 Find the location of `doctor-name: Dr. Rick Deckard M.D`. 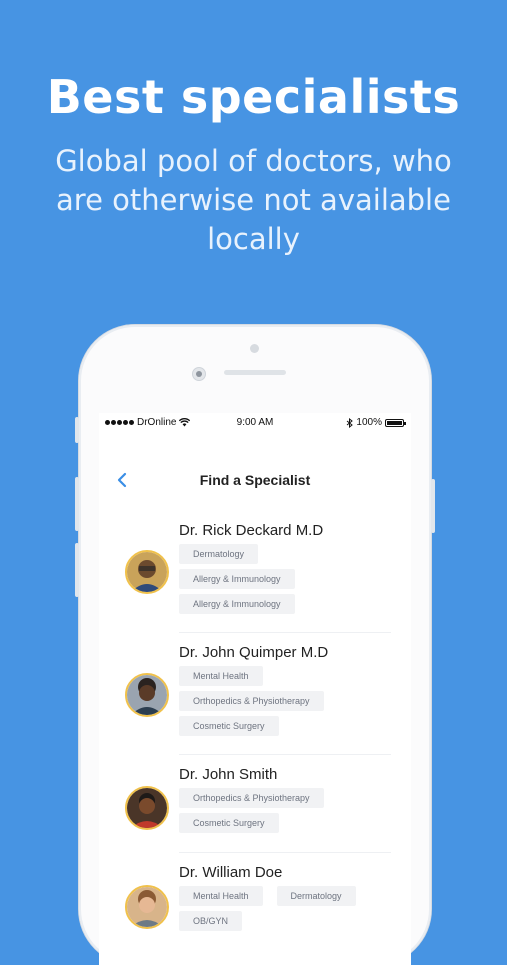

doctor-name: Dr. Rick Deckard M.D is located at coordinates (251, 530).